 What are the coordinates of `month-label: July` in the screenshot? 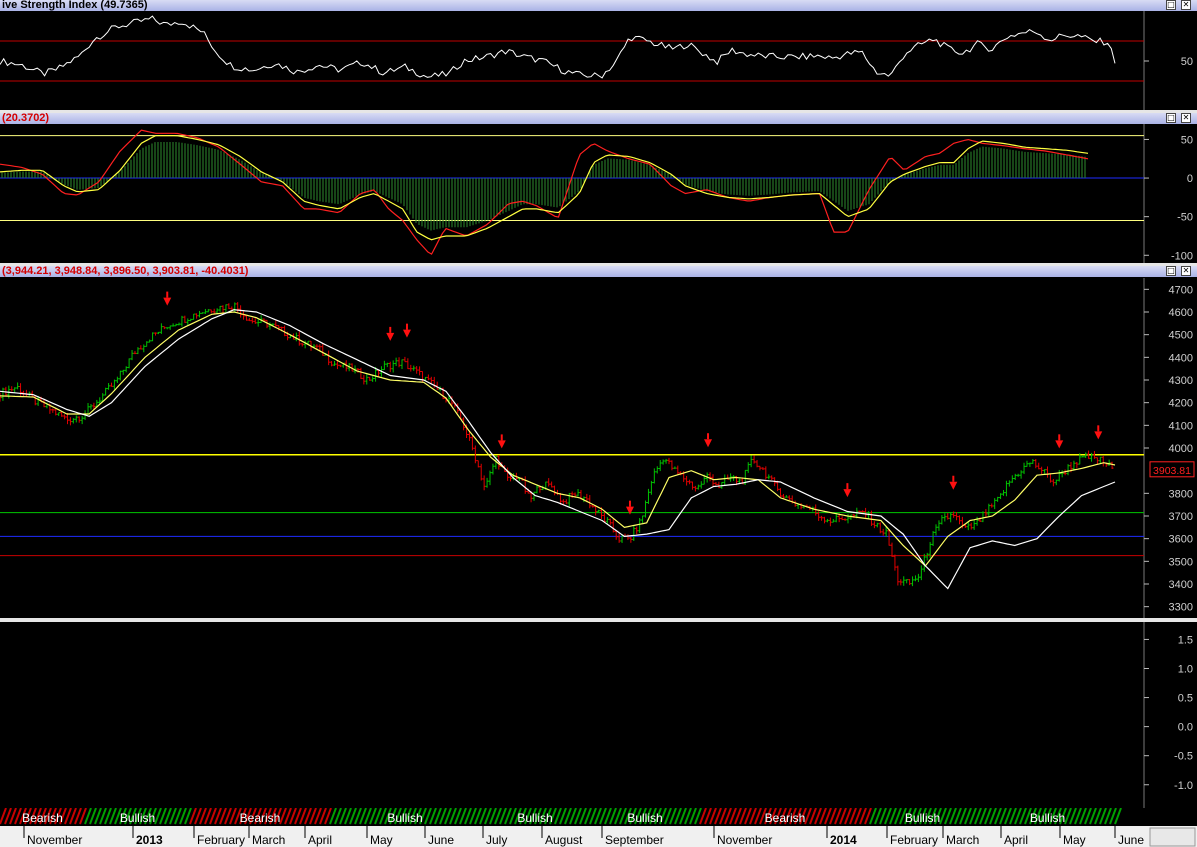 It's located at (496, 840).